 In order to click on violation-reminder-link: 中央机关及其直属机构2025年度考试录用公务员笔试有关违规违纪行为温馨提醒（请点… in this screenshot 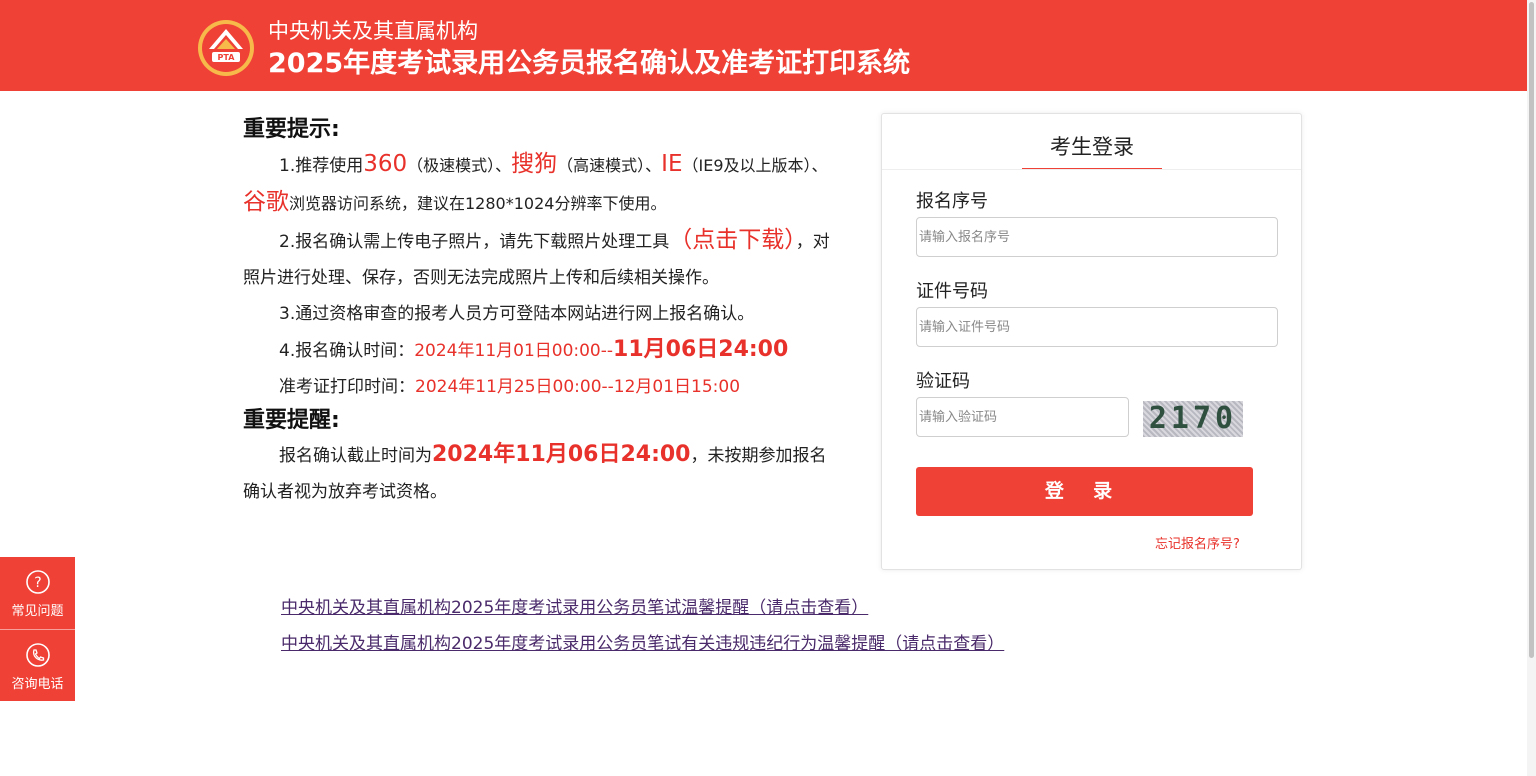, I will do `click(642, 644)`.